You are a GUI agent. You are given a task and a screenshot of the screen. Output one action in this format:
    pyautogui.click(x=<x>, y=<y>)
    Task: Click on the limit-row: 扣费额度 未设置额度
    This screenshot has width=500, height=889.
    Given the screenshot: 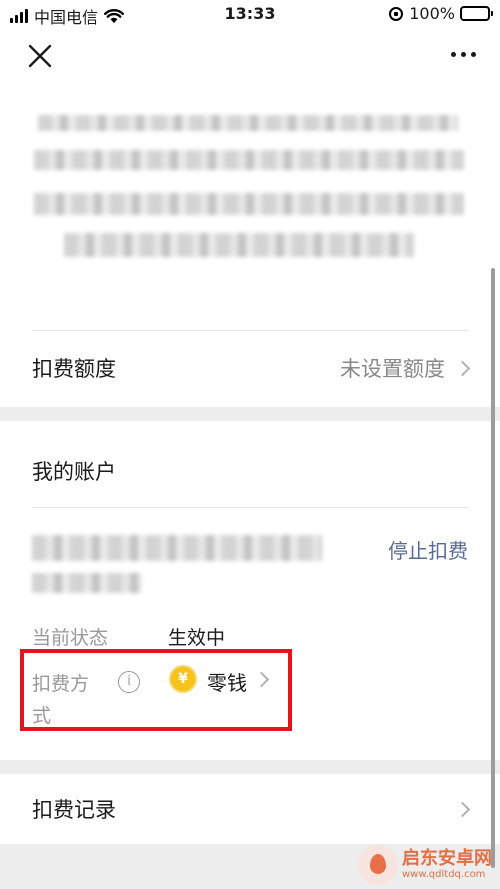 What is the action you would take?
    pyautogui.click(x=251, y=368)
    